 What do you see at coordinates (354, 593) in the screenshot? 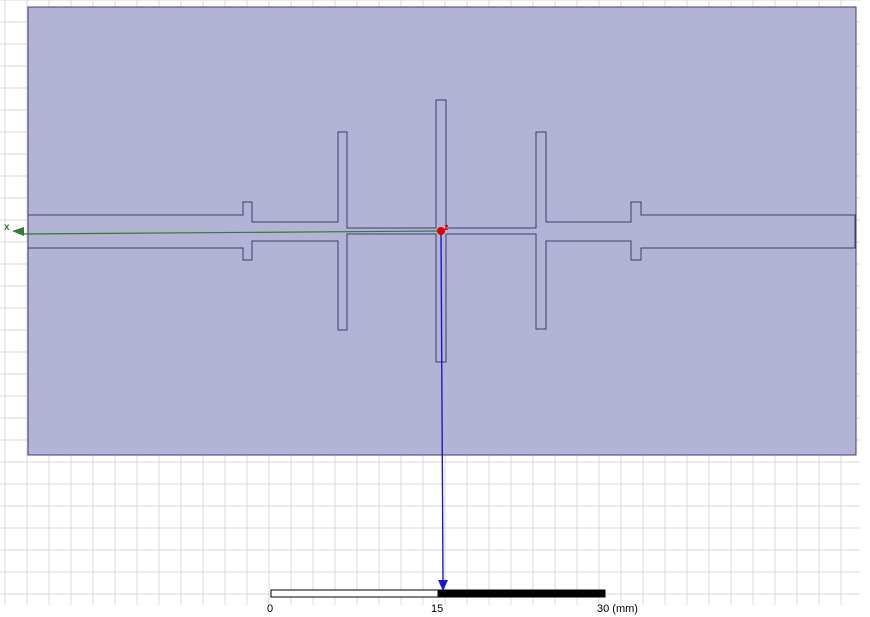
I see `scale-bar-white-segment` at bounding box center [354, 593].